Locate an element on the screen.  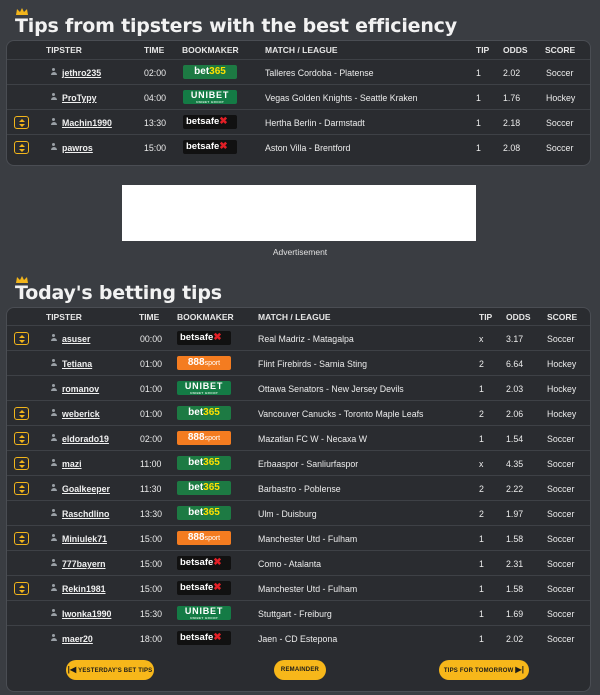
remainder-button: REMAINDER is located at coordinates (300, 670).